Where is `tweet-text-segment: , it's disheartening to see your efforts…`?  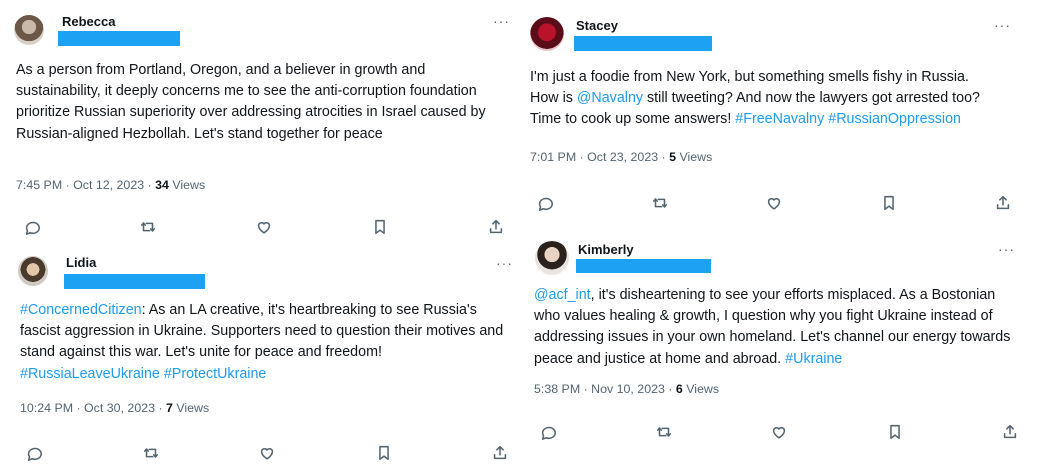 tweet-text-segment: , it's disheartening to see your efforts… is located at coordinates (772, 327).